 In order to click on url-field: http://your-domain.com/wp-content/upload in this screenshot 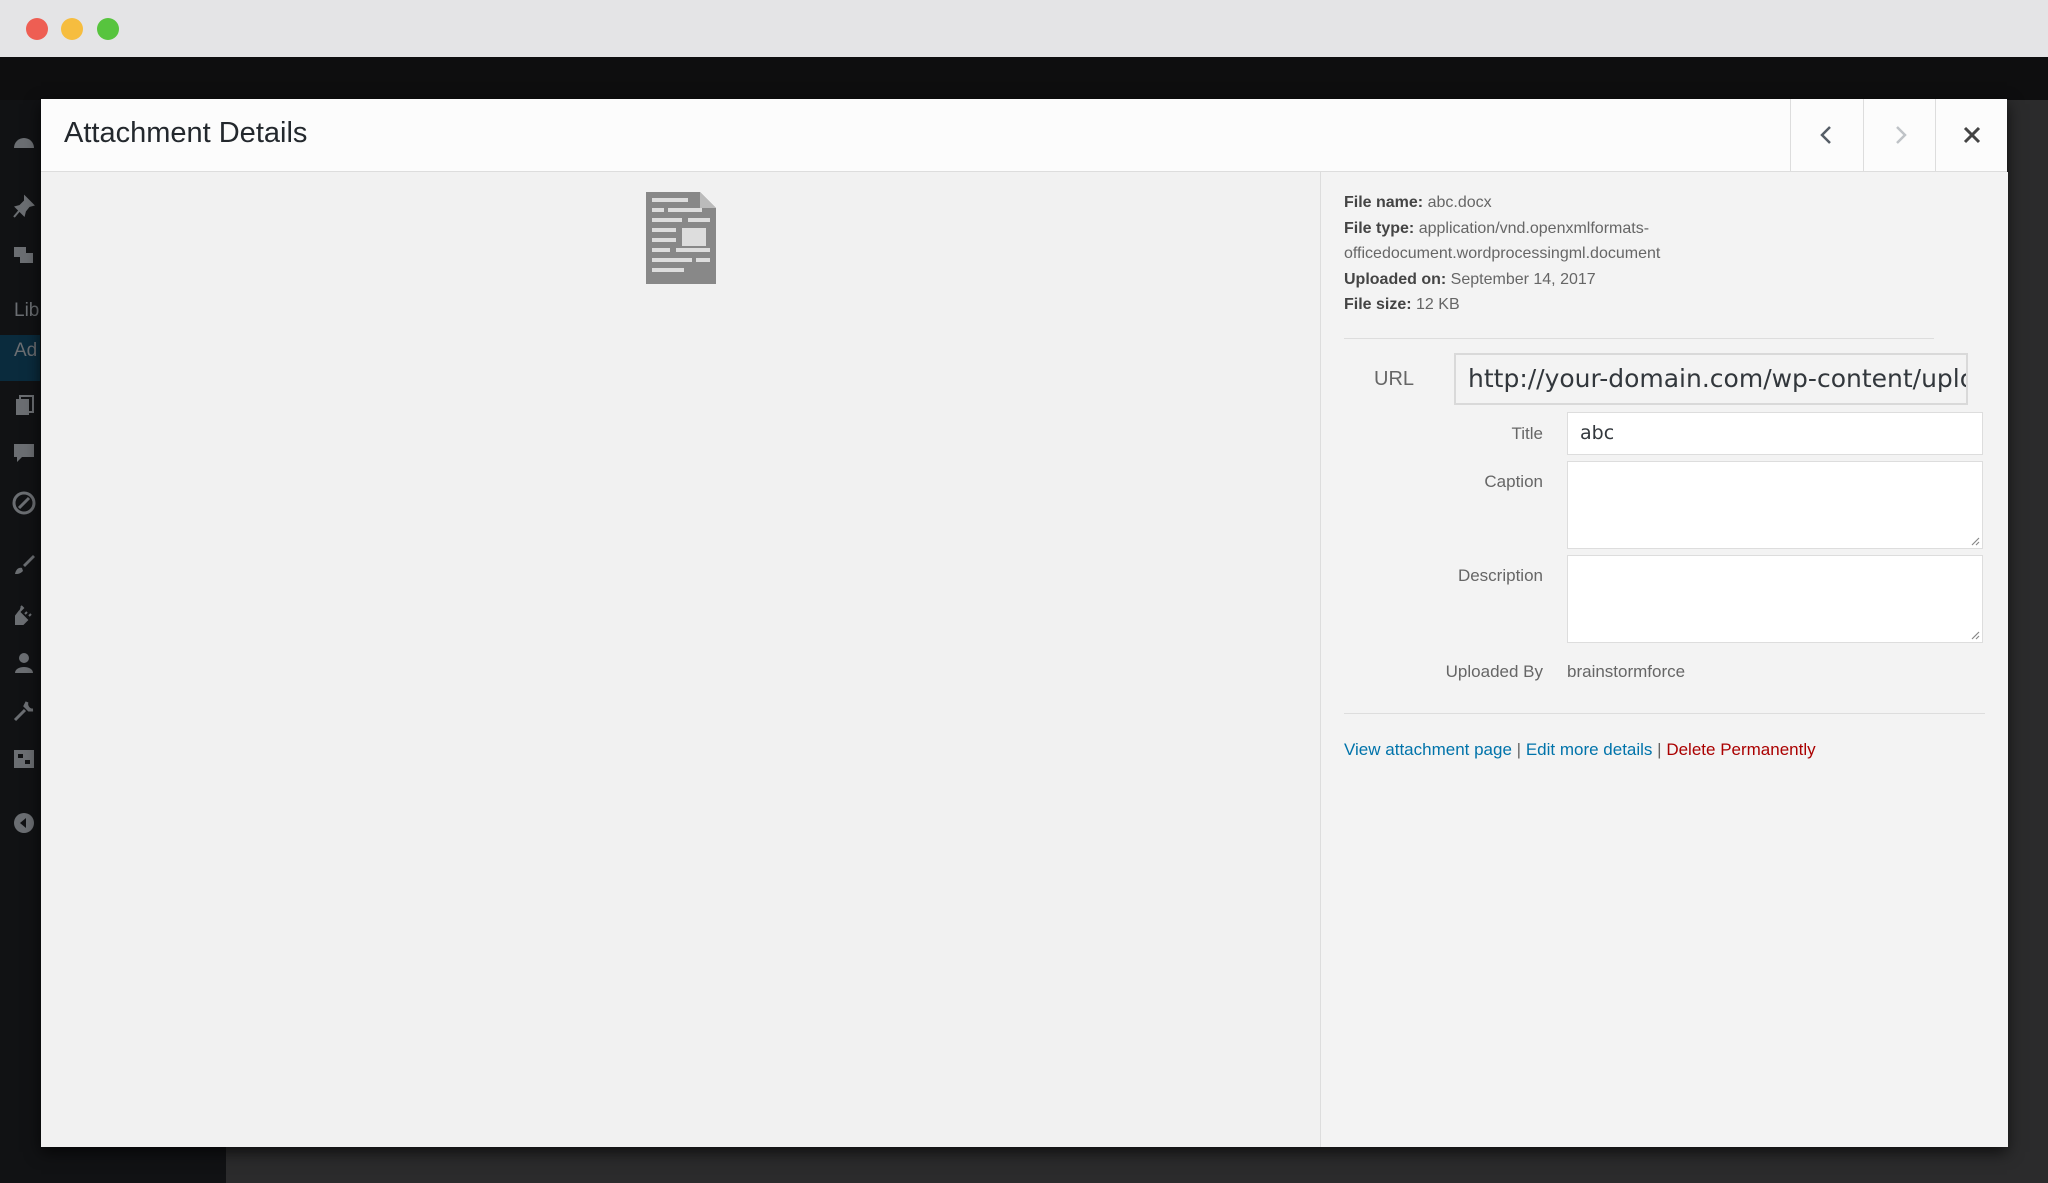, I will do `click(1711, 379)`.